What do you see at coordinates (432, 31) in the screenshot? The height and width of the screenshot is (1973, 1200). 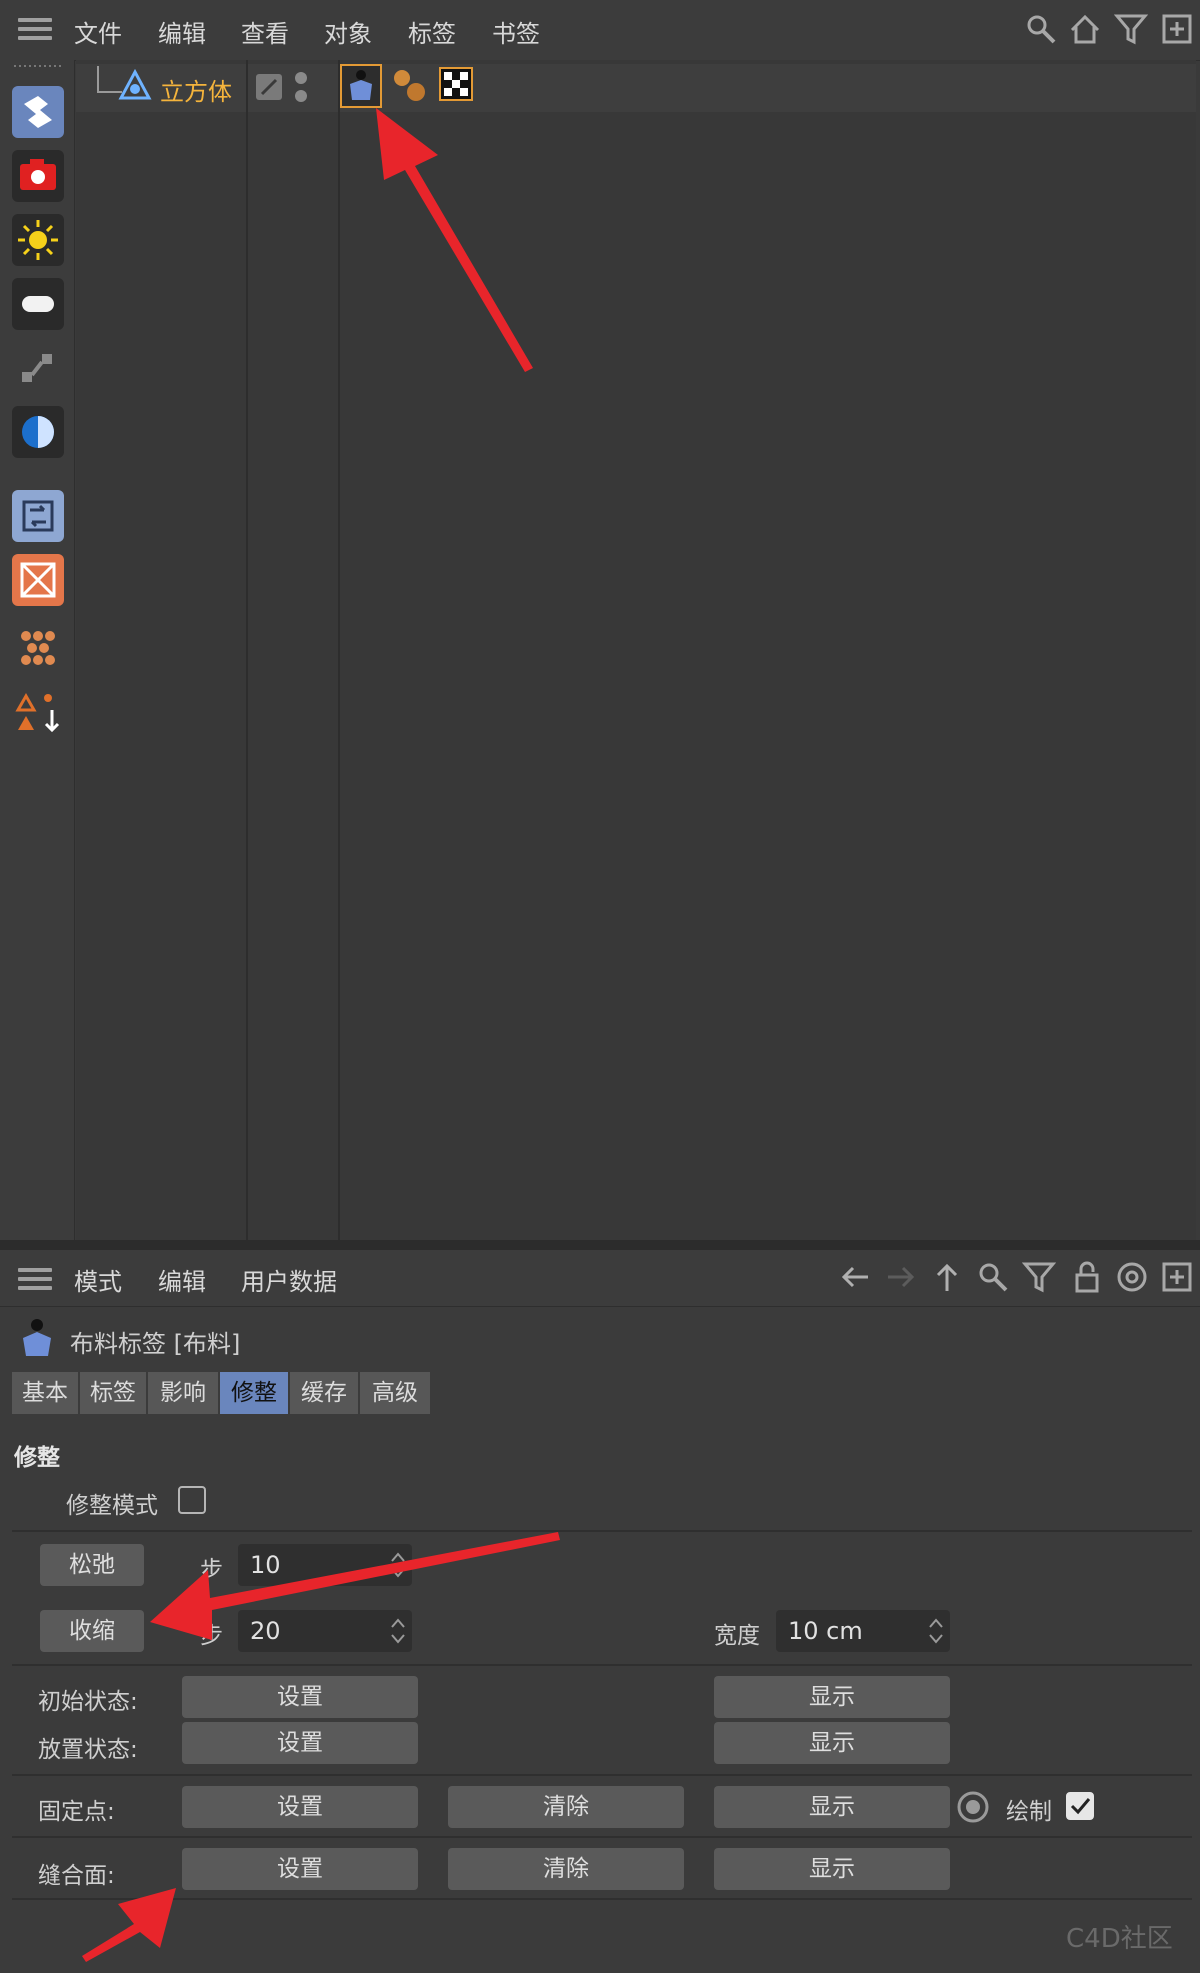 I see `menu-tags: 标签` at bounding box center [432, 31].